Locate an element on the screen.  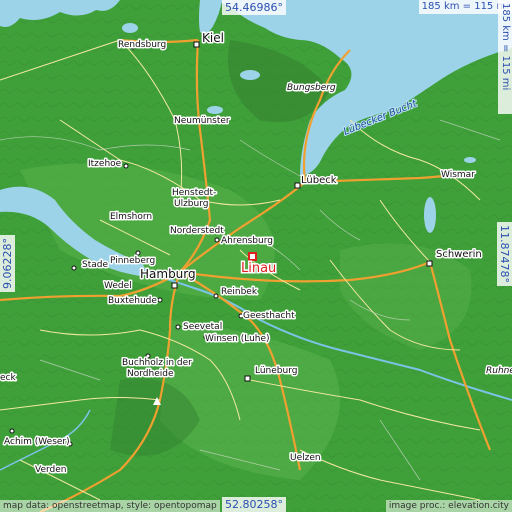
place-label-uelzen: Uelzen is located at coordinates (305, 458).